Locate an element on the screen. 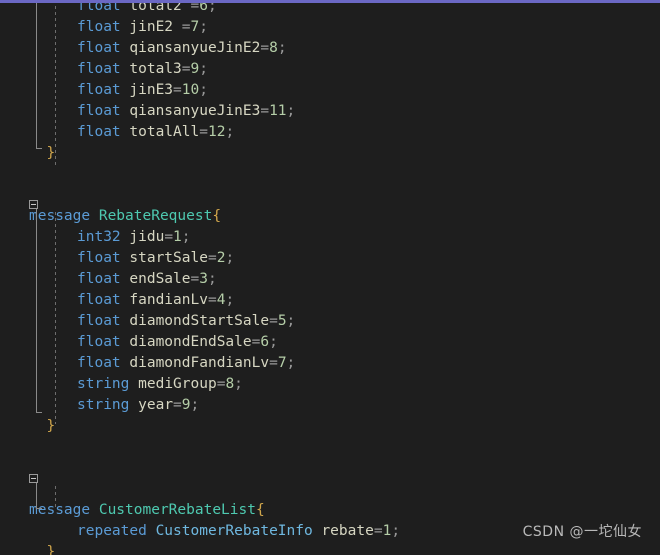 Image resolution: width=660 pixels, height=555 pixels. code-line: float qiansanyueJinE2=8; is located at coordinates (143, 48).